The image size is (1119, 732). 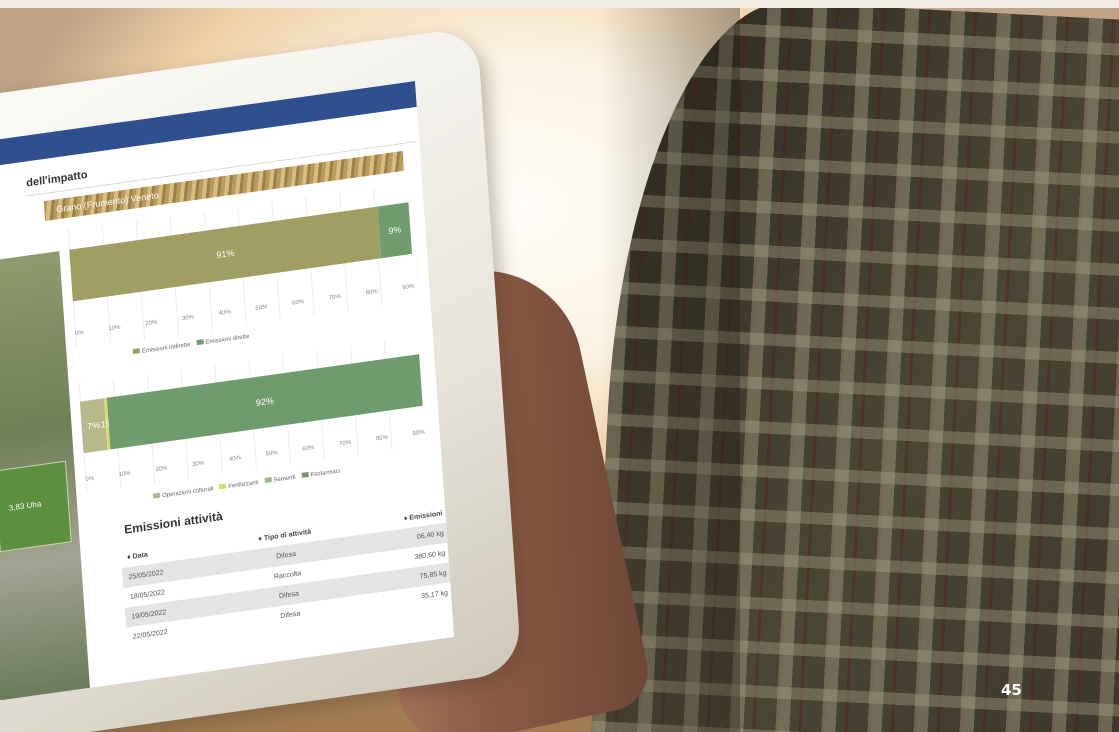 I want to click on legend-label: Emissioni indirette, so click(x=166, y=348).